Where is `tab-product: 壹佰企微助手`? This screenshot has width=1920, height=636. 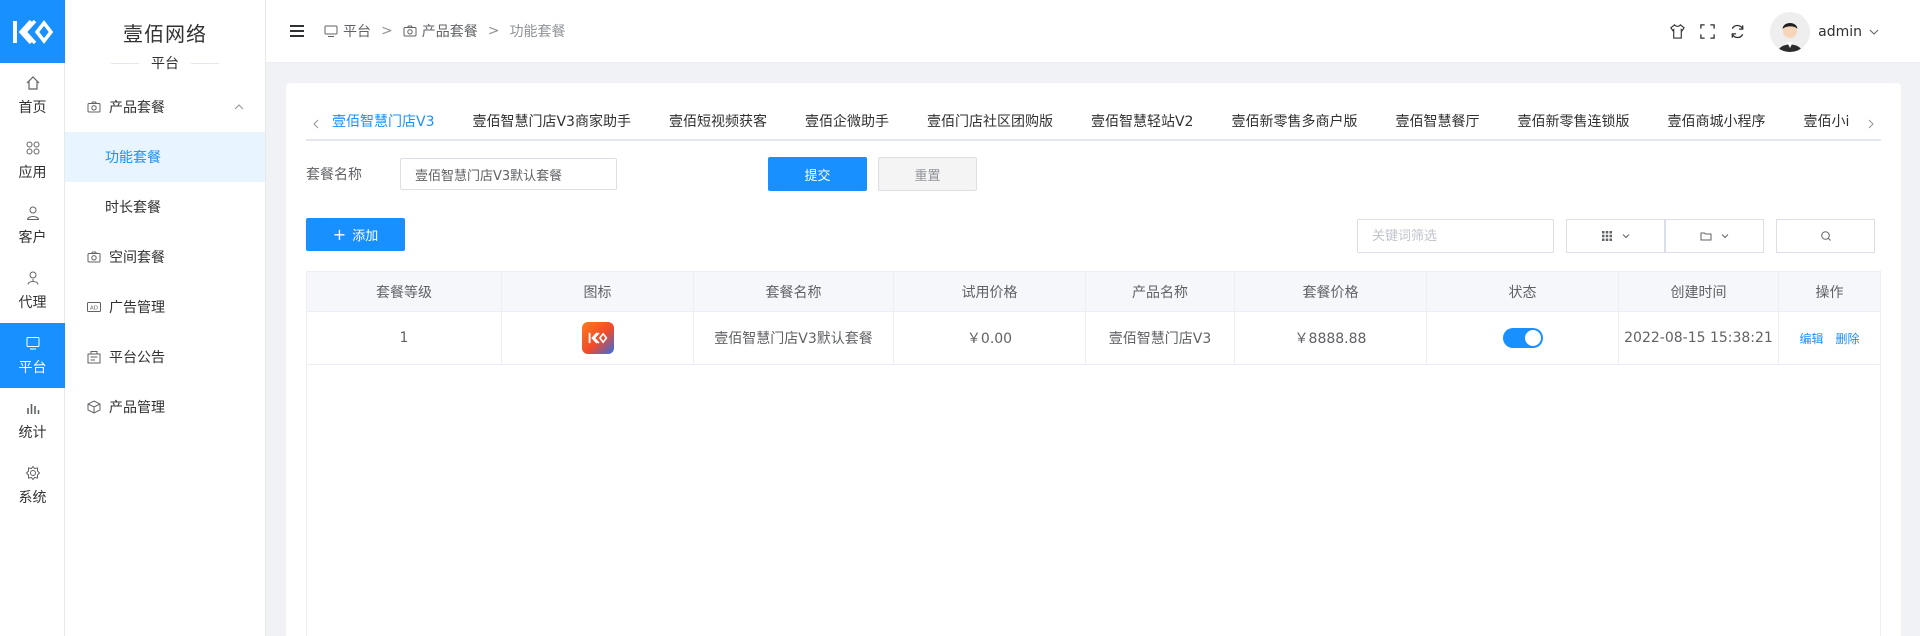 tab-product: 壹佰企微助手 is located at coordinates (847, 125).